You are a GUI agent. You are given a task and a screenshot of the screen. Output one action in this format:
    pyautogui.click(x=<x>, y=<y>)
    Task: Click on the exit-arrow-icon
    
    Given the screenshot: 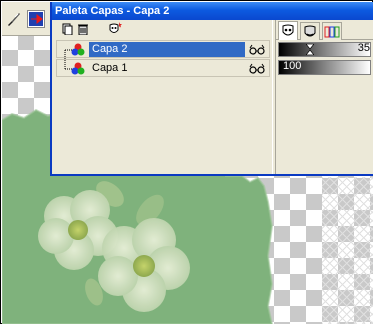 What is the action you would take?
    pyautogui.click(x=36, y=19)
    